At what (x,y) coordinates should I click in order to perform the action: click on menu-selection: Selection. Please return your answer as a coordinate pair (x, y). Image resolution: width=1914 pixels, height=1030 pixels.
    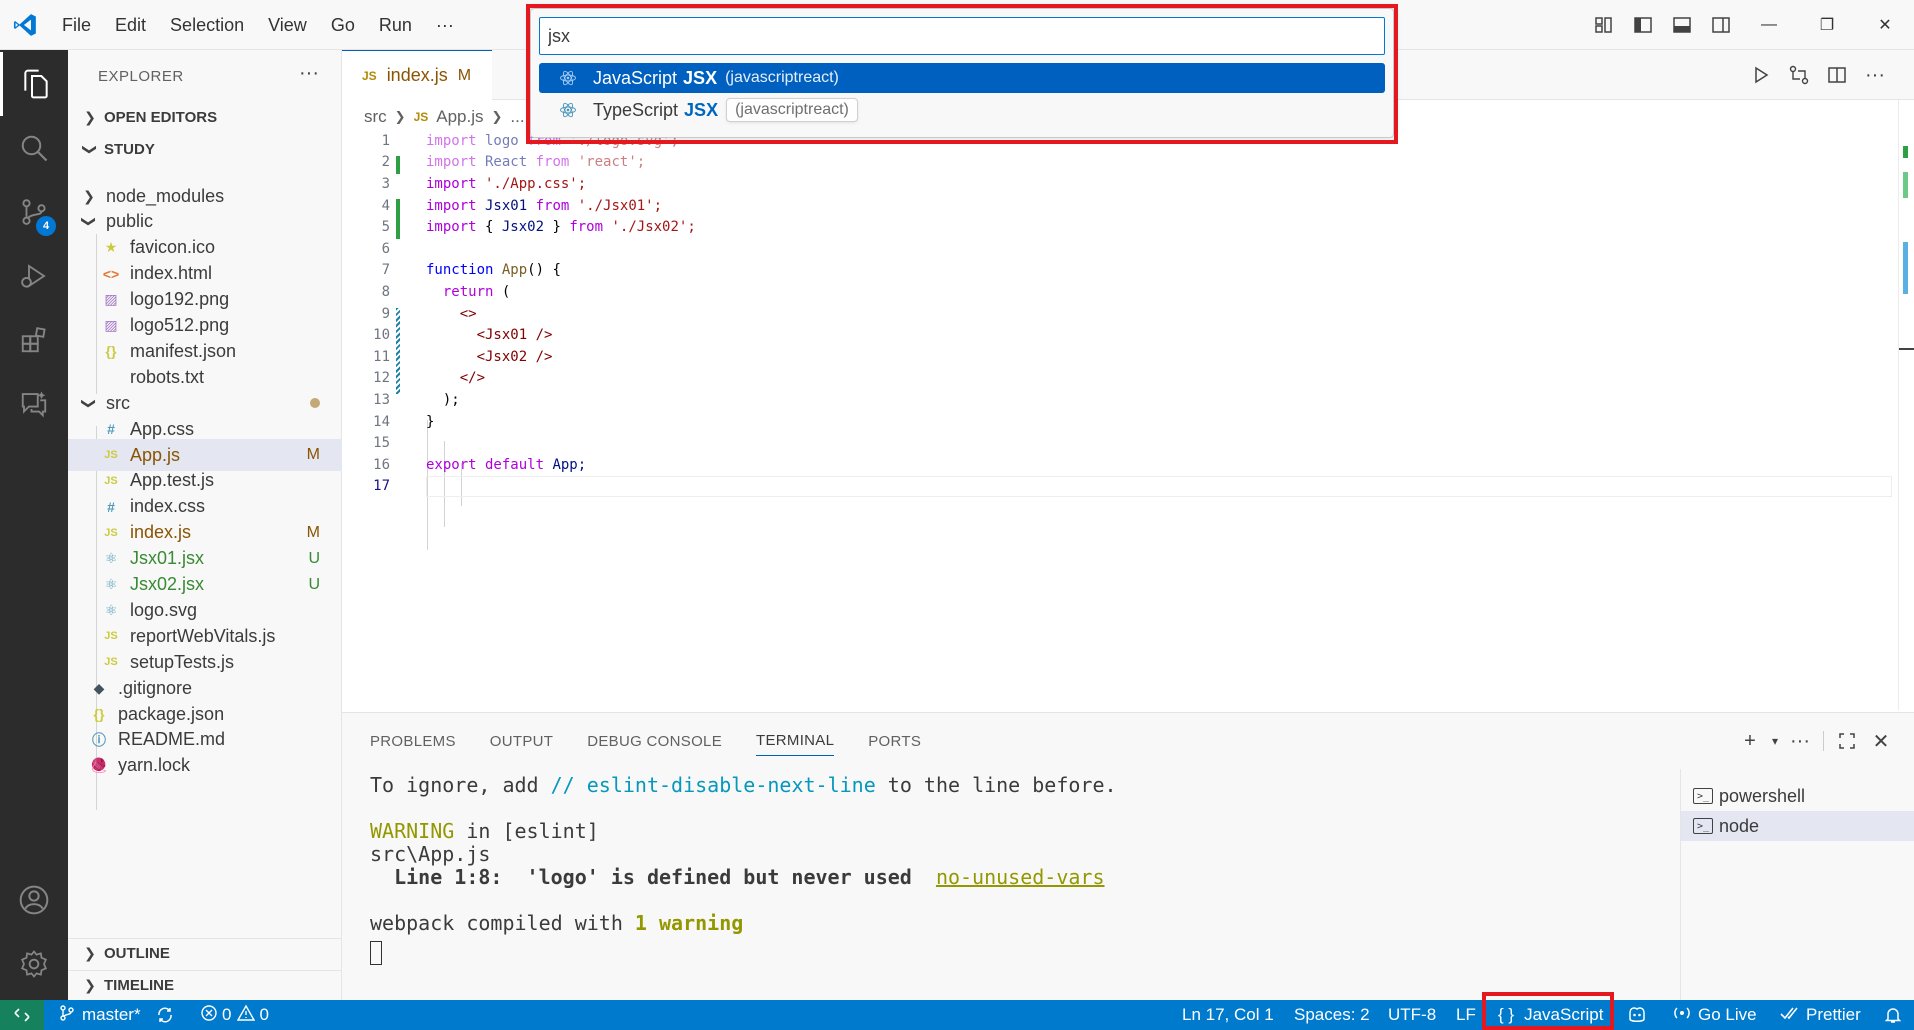
    Looking at the image, I should click on (207, 25).